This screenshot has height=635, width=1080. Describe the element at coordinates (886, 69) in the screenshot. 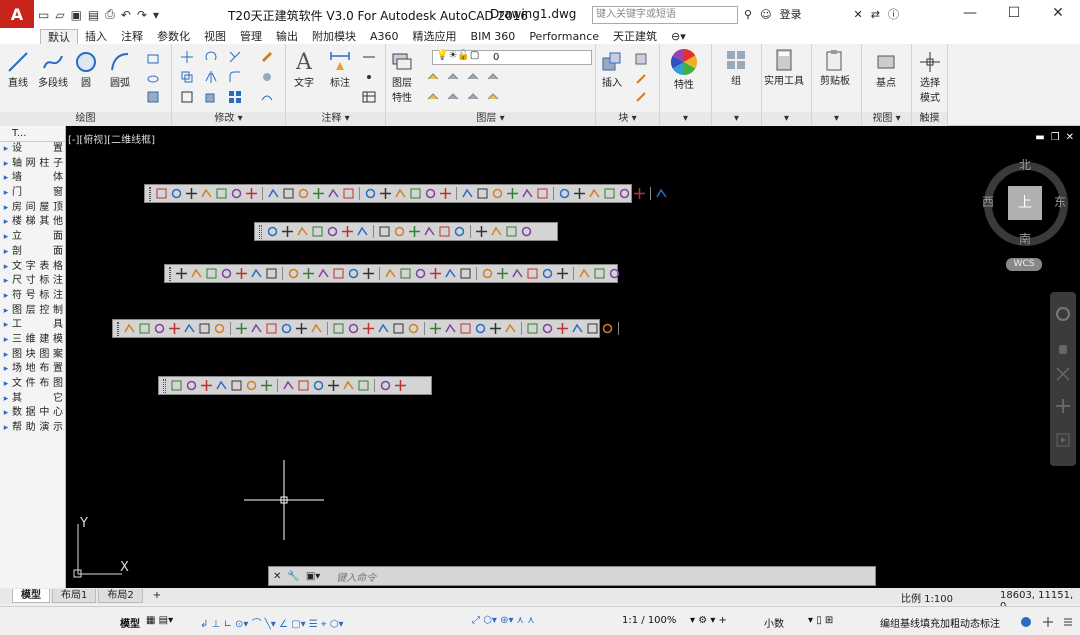

I see `base-point-button: 基点` at that location.